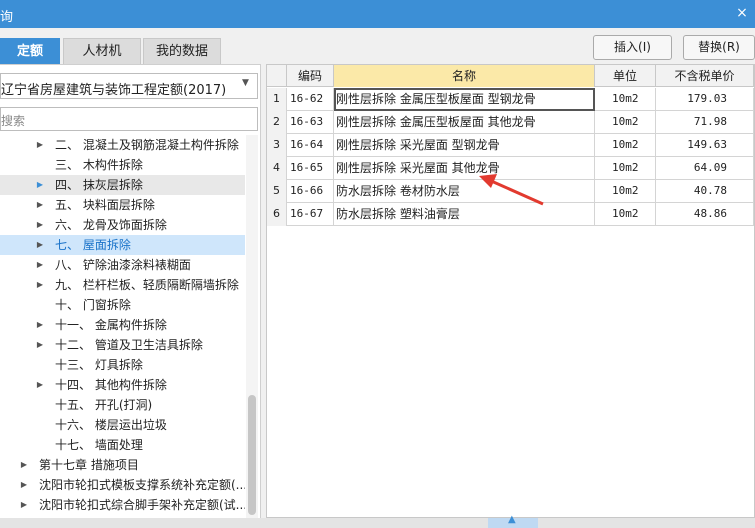  What do you see at coordinates (99, 365) in the screenshot?
I see `tree-node-label: 十三、 灯具拆除` at bounding box center [99, 365].